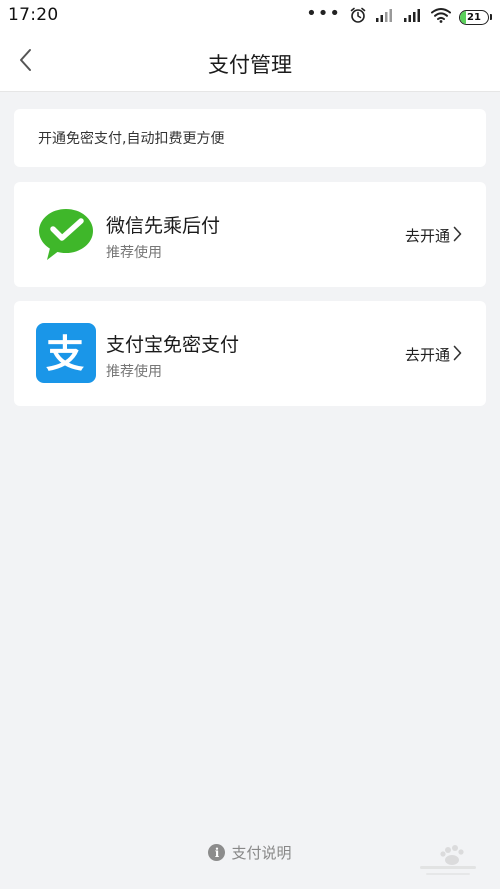 The image size is (500, 889). I want to click on battery-level: 21, so click(474, 17).